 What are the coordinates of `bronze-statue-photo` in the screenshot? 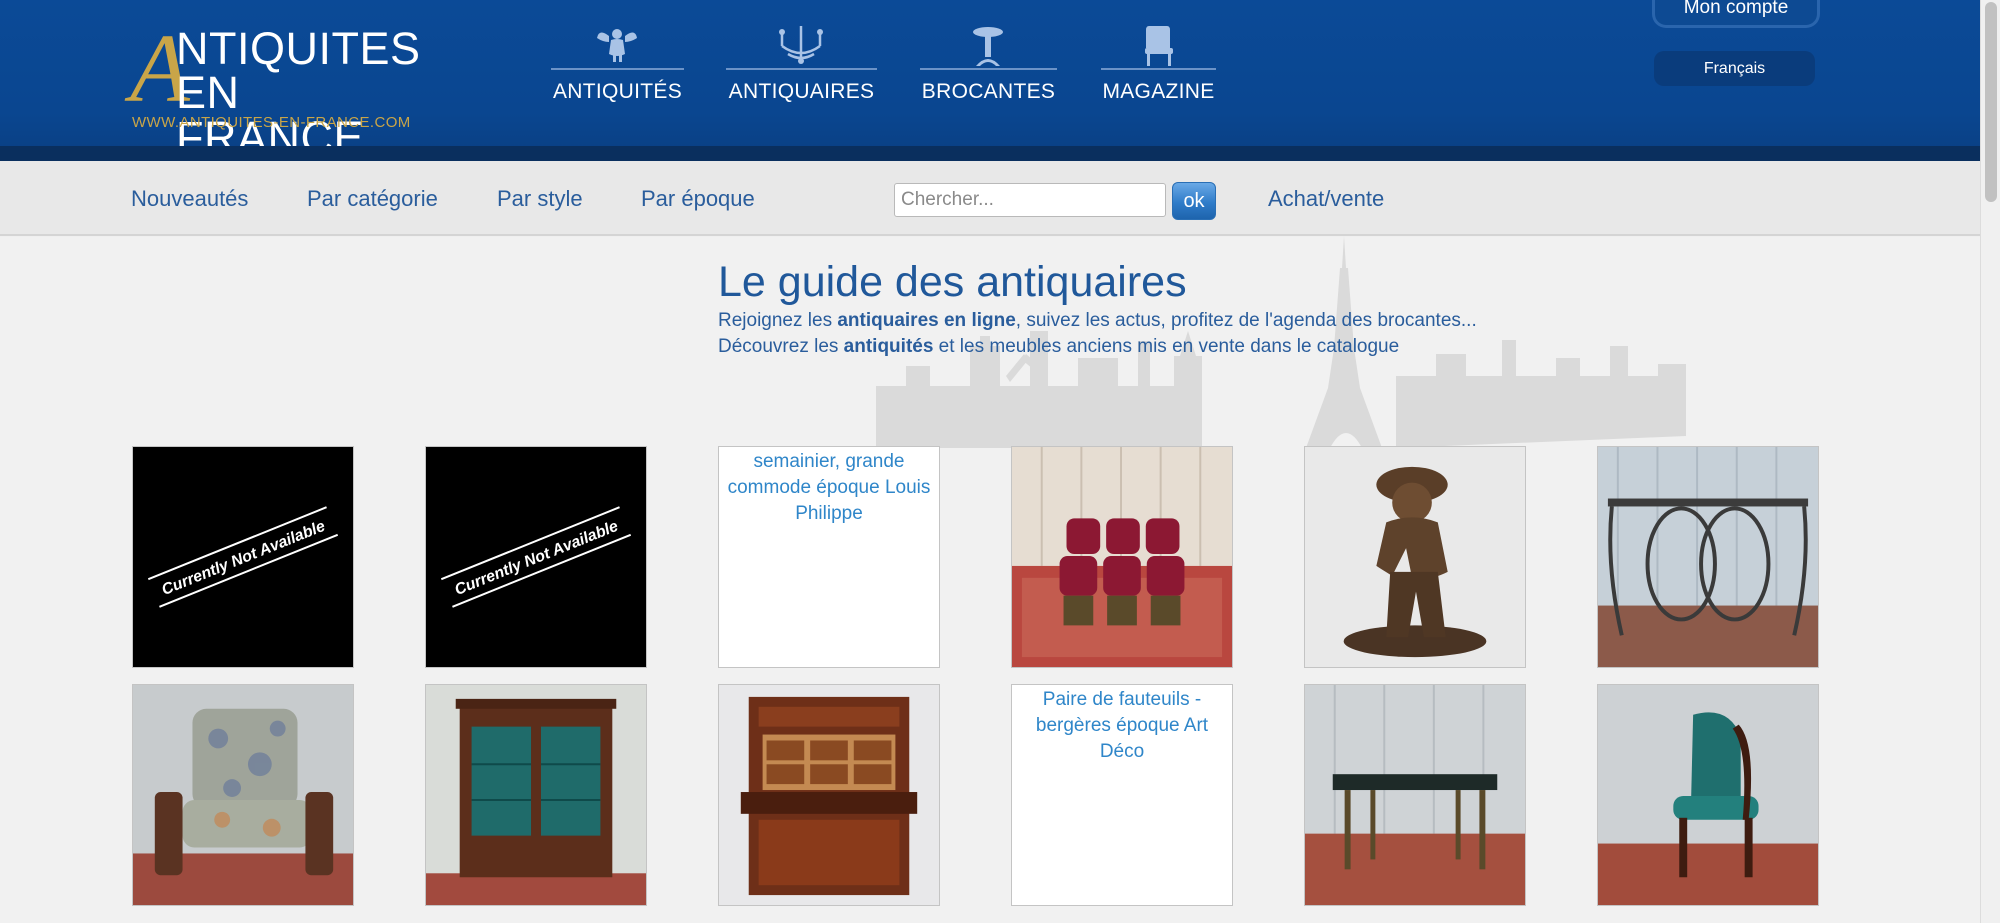 It's located at (1415, 557).